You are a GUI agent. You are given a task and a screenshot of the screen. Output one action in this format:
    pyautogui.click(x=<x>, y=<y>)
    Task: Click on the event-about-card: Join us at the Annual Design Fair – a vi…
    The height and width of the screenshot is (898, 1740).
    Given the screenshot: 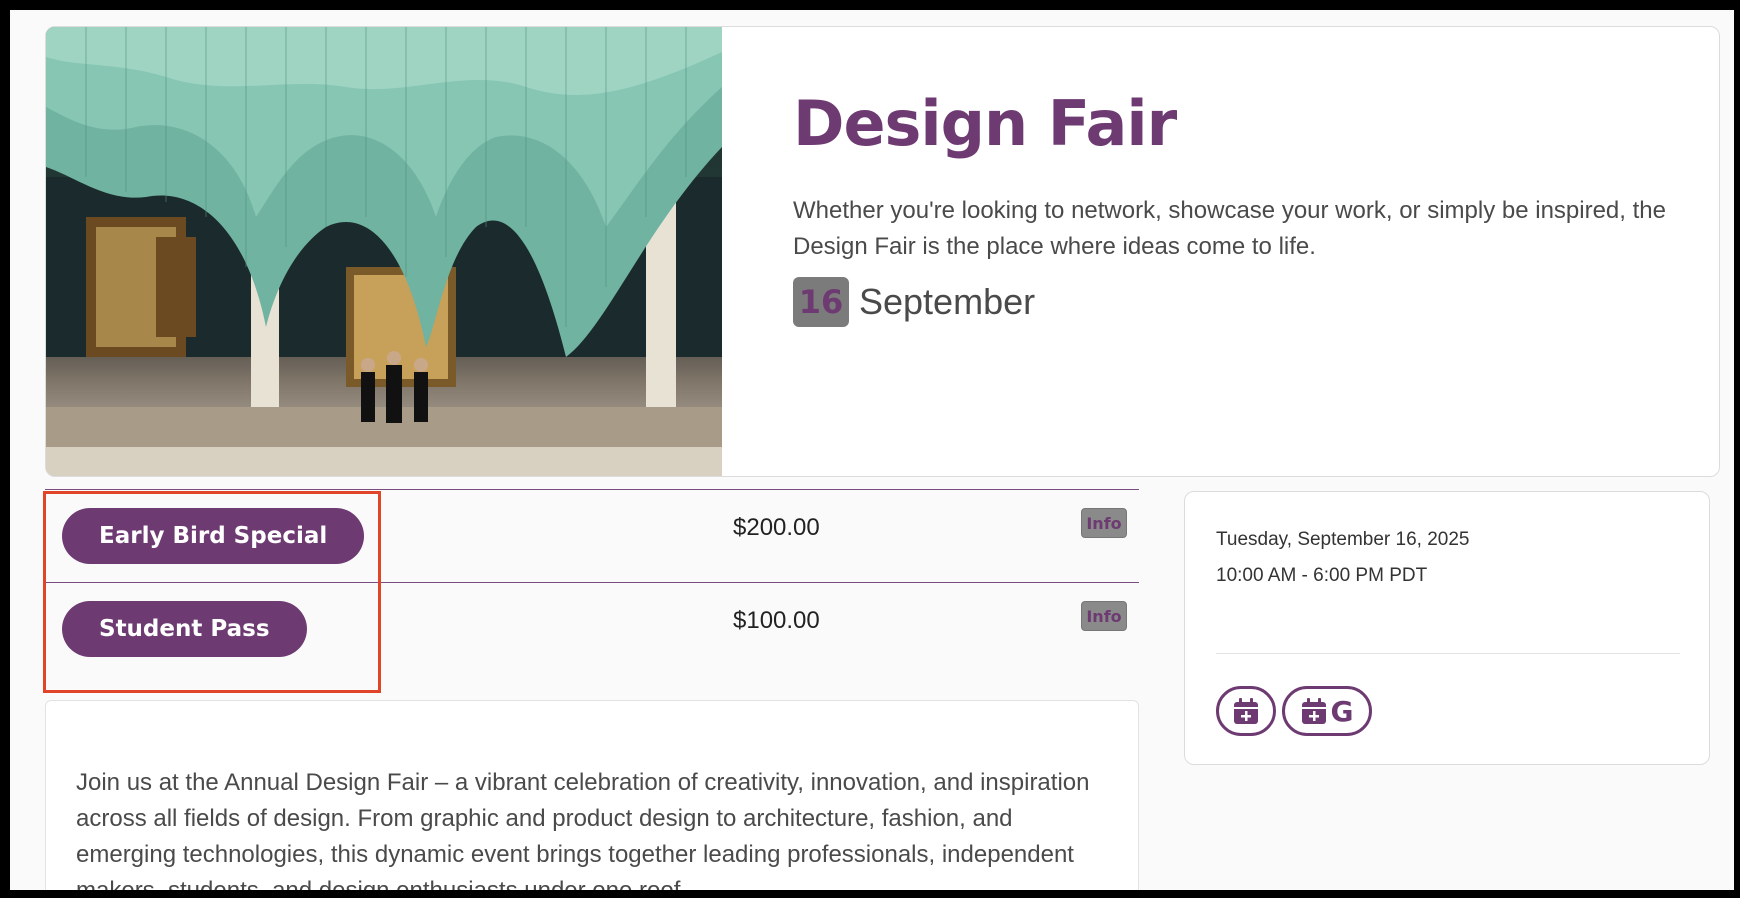 What is the action you would take?
    pyautogui.click(x=592, y=795)
    